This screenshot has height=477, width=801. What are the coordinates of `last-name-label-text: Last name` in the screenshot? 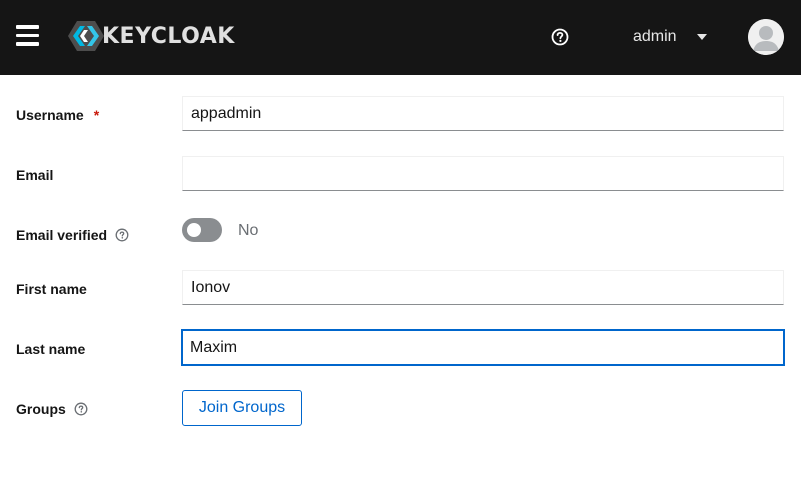 It's located at (51, 349).